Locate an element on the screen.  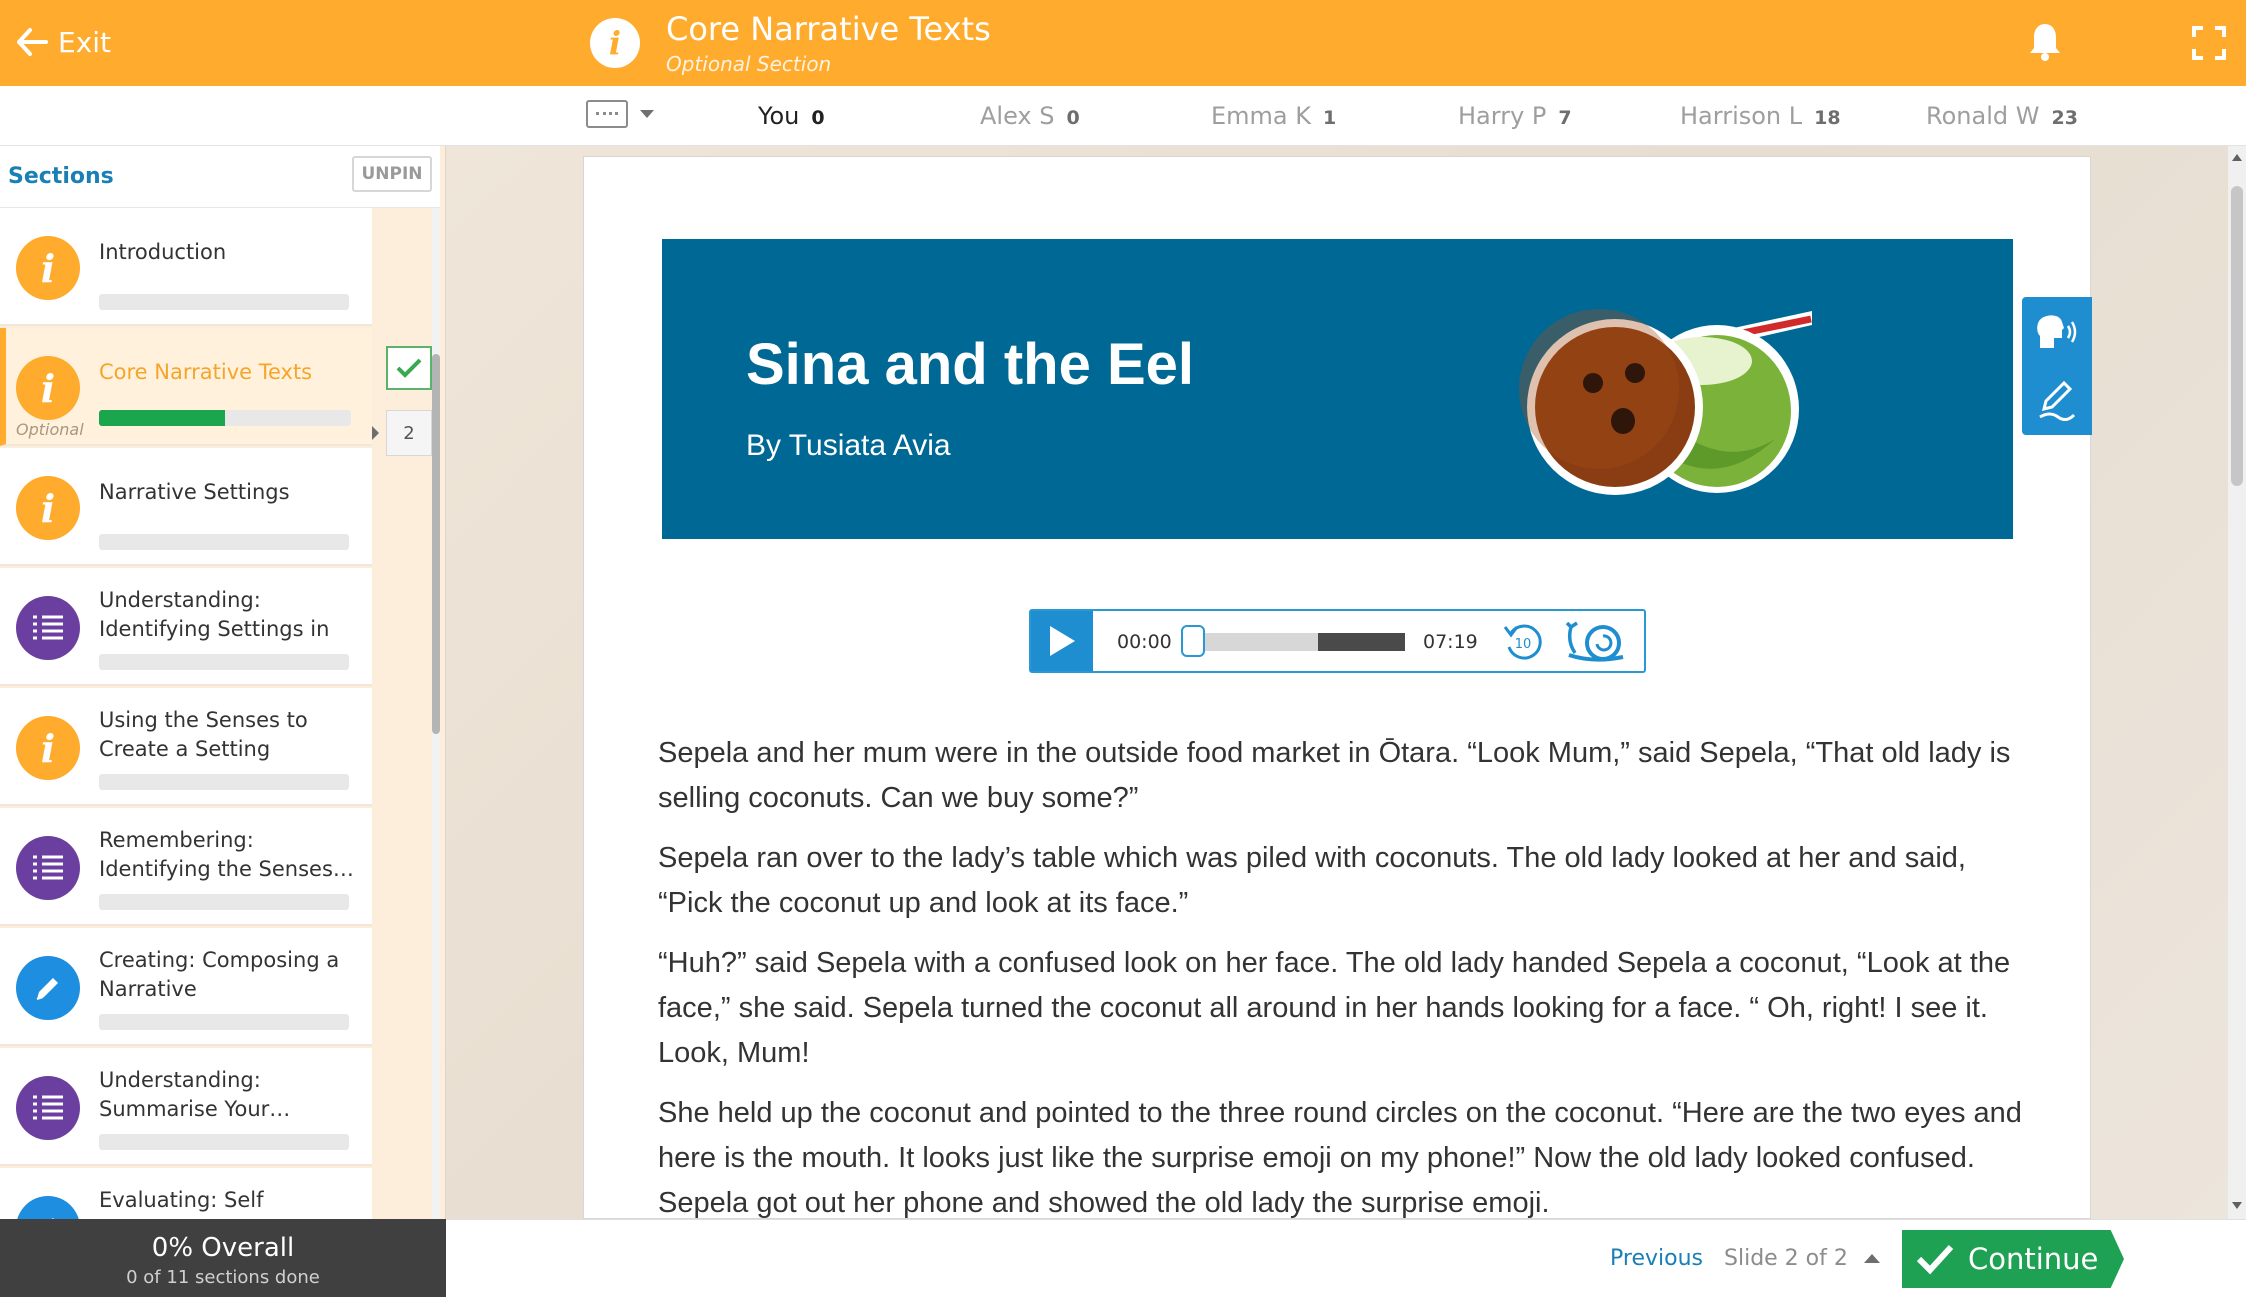
sidebar-item-evaluating-self: Evaluating: Self is located at coordinates (186, 1193).